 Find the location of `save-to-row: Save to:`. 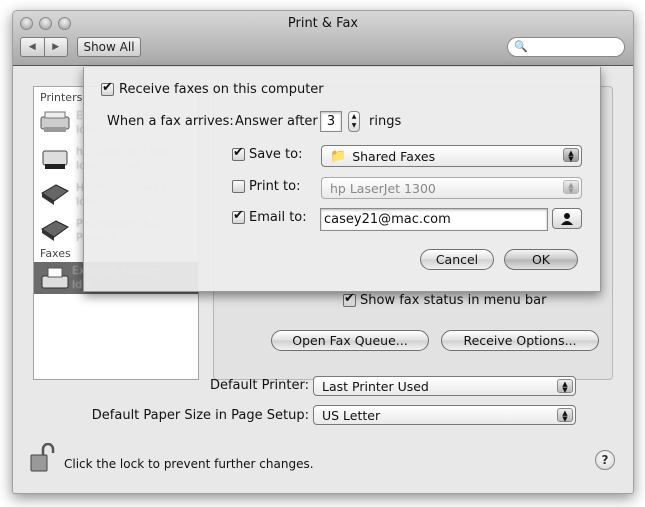

save-to-row: Save to: is located at coordinates (267, 153).